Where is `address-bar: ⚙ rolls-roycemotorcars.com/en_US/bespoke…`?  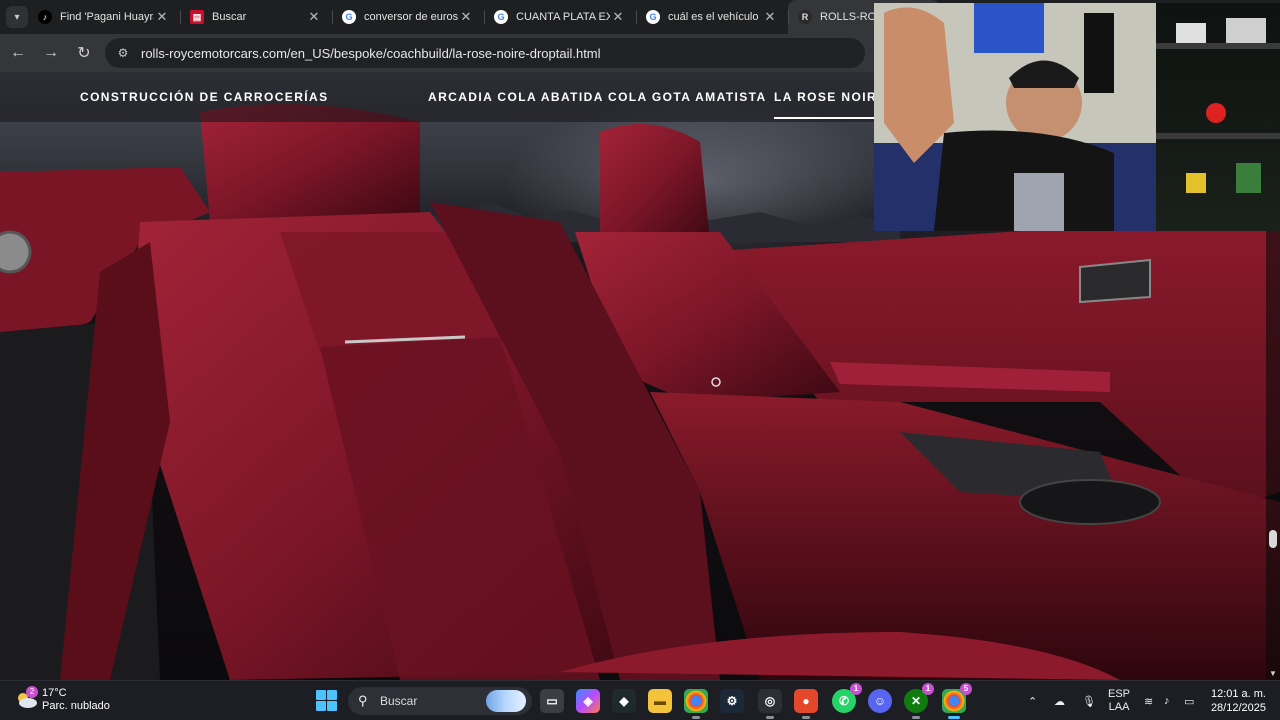 address-bar: ⚙ rolls-roycemotorcars.com/en_US/bespoke… is located at coordinates (485, 53).